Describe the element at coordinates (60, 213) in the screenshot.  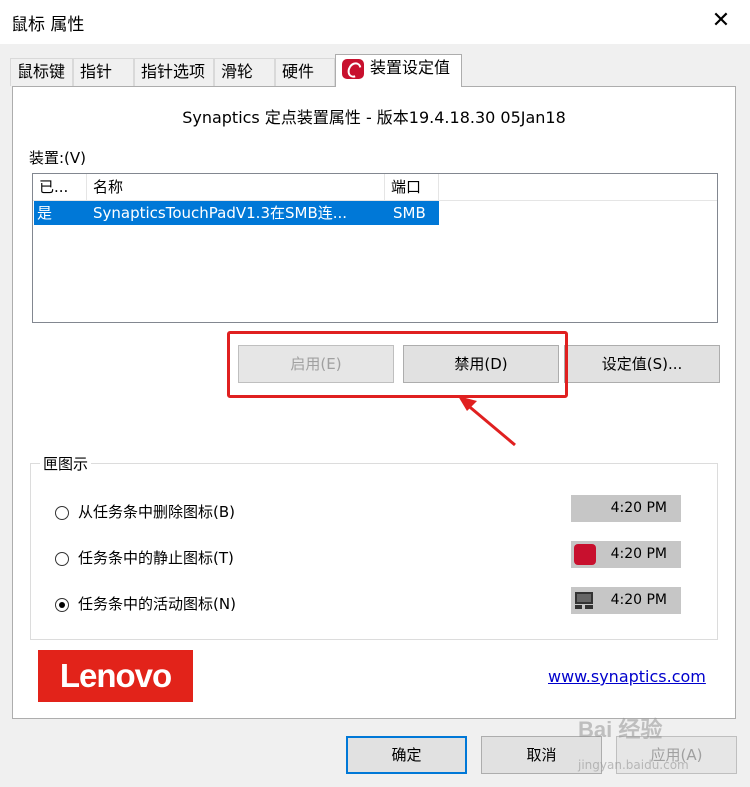
I see `cell-enabled: 是` at that location.